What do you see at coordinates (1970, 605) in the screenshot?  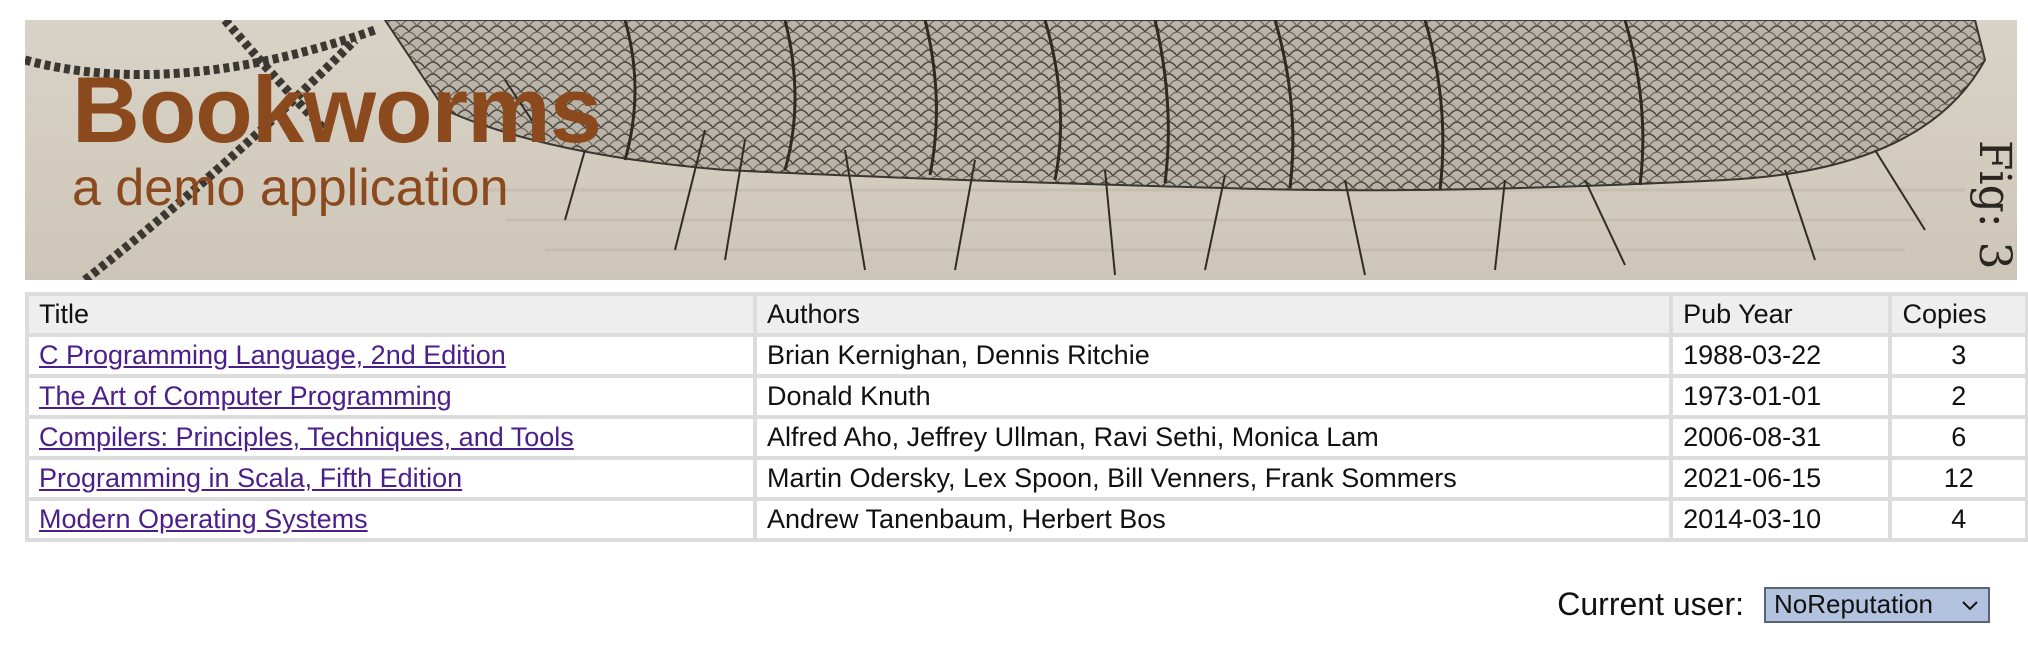 I see `chevron-down-icon` at bounding box center [1970, 605].